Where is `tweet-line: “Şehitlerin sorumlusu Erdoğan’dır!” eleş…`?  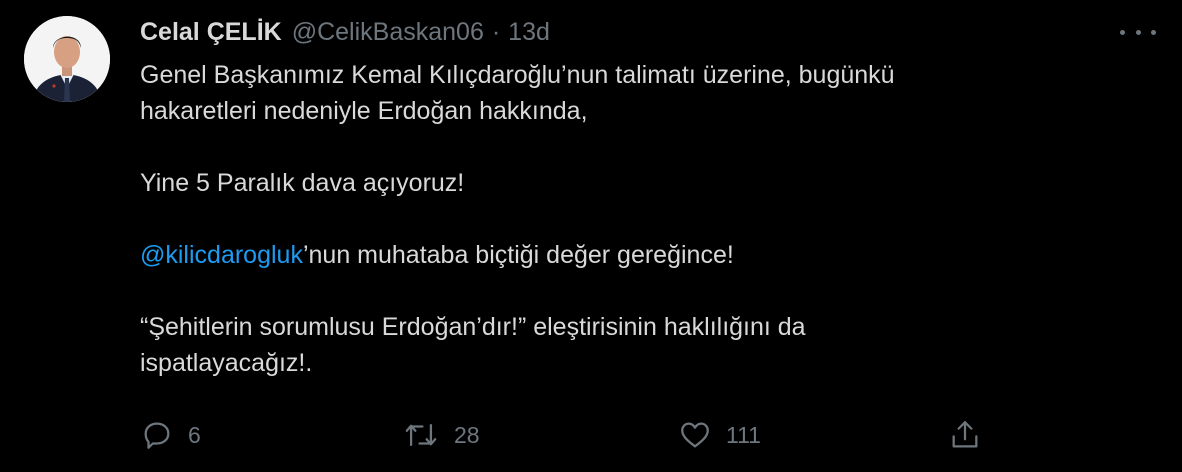
tweet-line: “Şehitlerin sorumlusu Erdoğan’dır!” eleş… is located at coordinates (473, 327).